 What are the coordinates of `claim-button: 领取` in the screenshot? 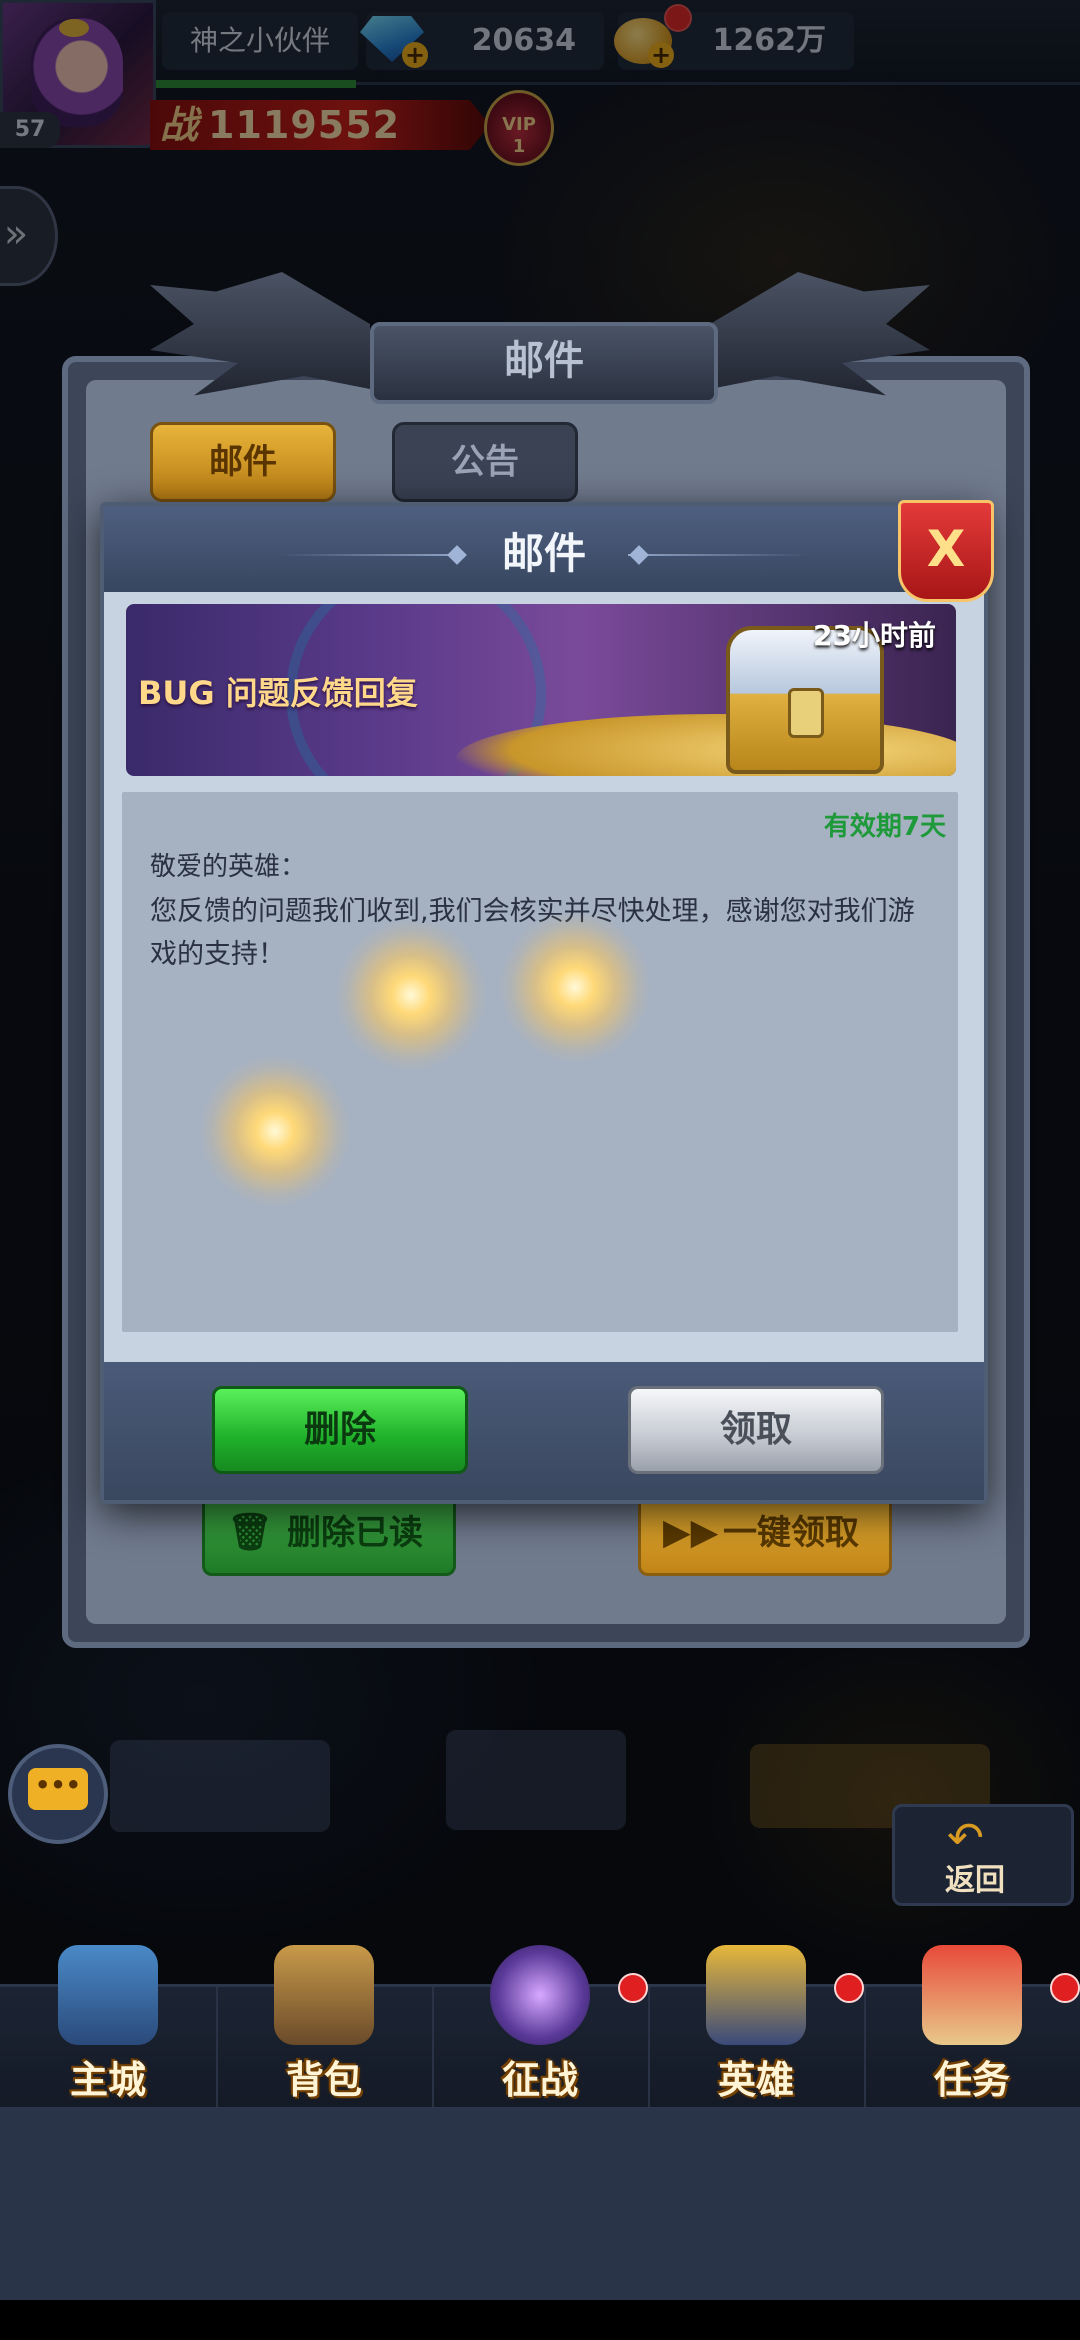 It's located at (756, 1430).